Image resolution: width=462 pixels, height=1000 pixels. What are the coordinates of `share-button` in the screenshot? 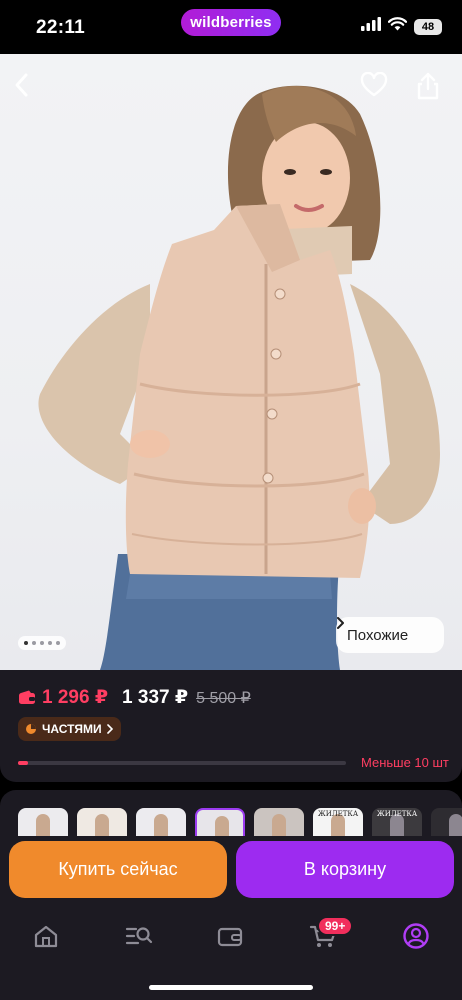 It's located at (433, 89).